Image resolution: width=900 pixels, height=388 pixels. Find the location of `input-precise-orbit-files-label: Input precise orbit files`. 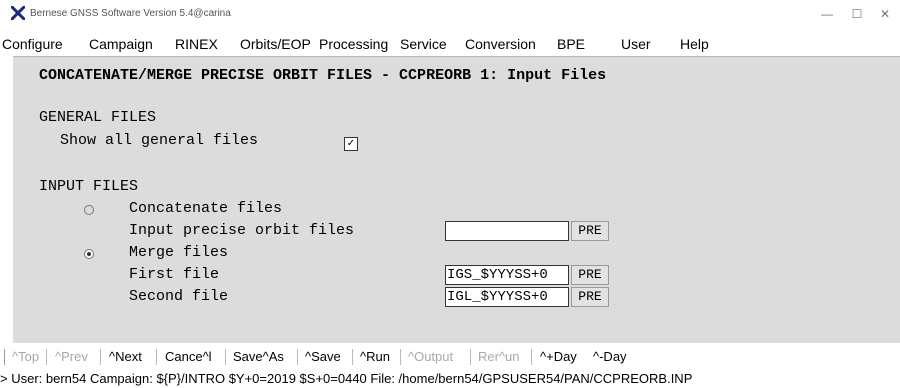

input-precise-orbit-files-label: Input precise orbit files is located at coordinates (242, 230).